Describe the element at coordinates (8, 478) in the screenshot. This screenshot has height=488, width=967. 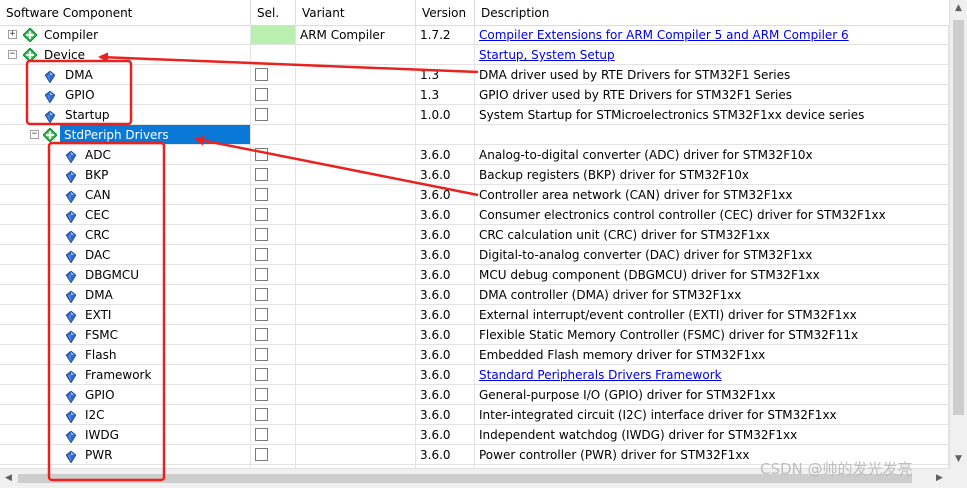
I see `scroll-left-arrow-icon: ◀` at that location.